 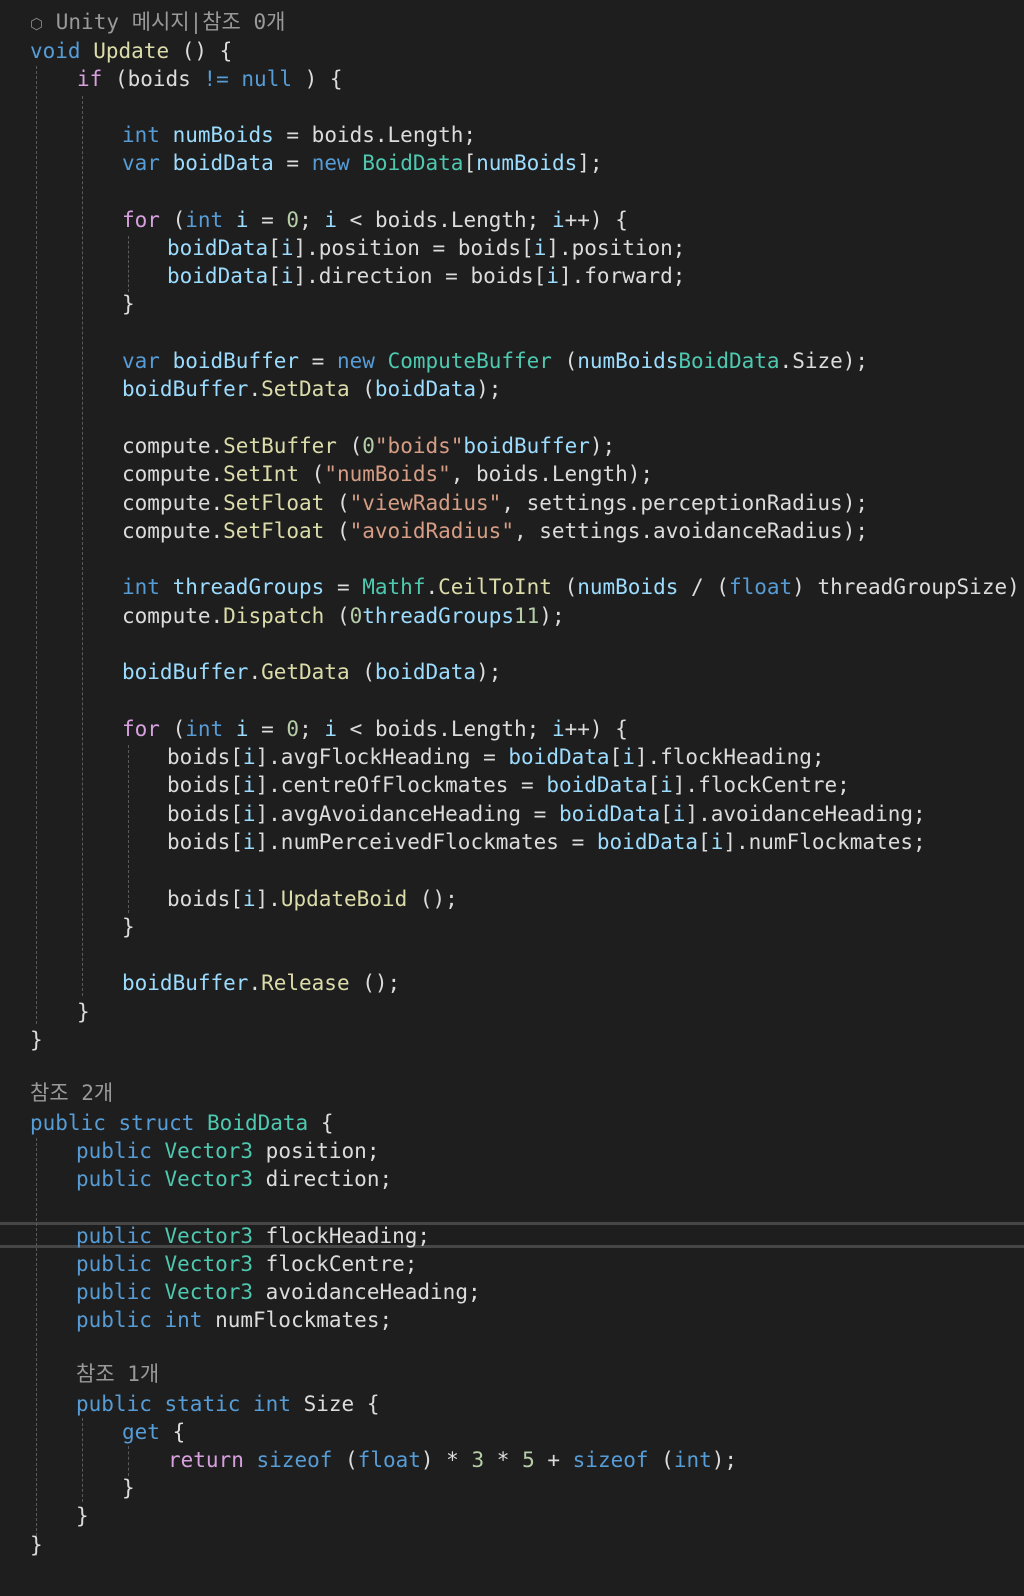 I want to click on code-token: *, so click(x=503, y=1460).